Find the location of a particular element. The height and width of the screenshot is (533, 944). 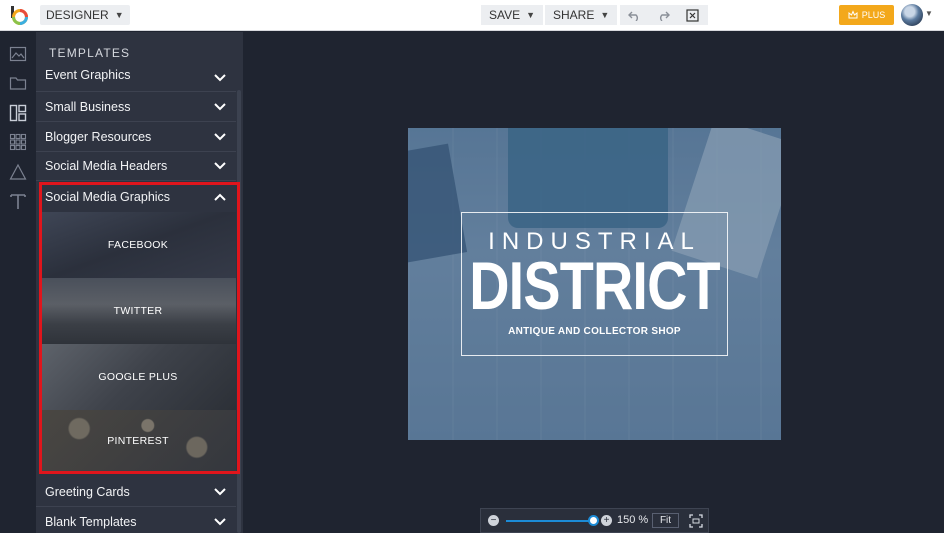

category-social-media-headers: Social Media Headers is located at coordinates (136, 166).